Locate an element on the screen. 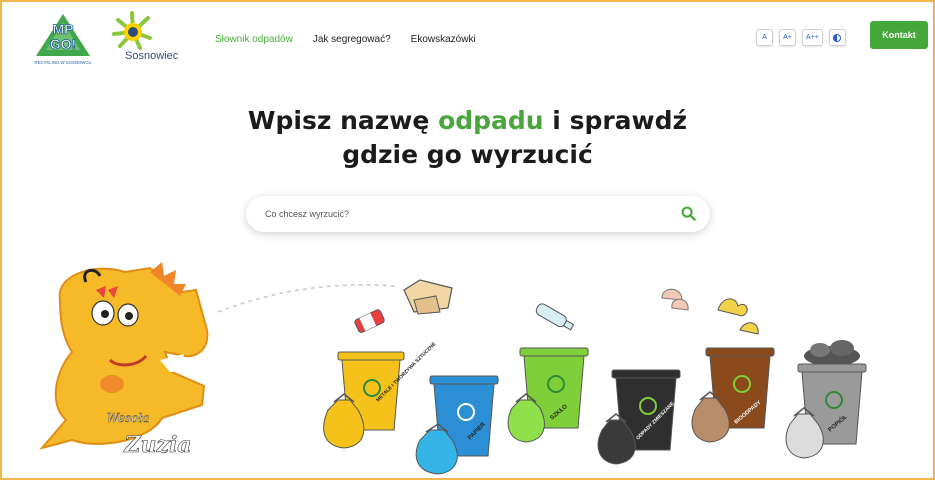 Image resolution: width=935 pixels, height=480 pixels. city-name: Sosnowiec is located at coordinates (152, 56).